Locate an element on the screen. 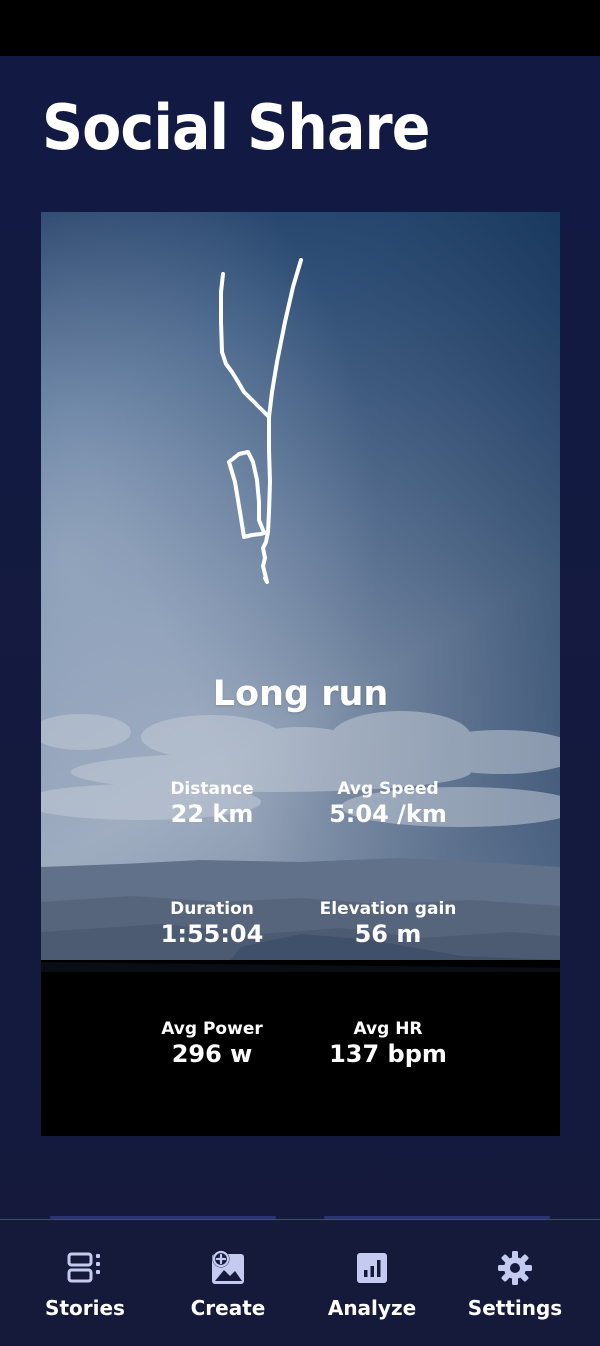 Image resolution: width=600 pixels, height=1346 pixels. stat-avg-hr: Avg HR 137 bpm is located at coordinates (388, 1043).